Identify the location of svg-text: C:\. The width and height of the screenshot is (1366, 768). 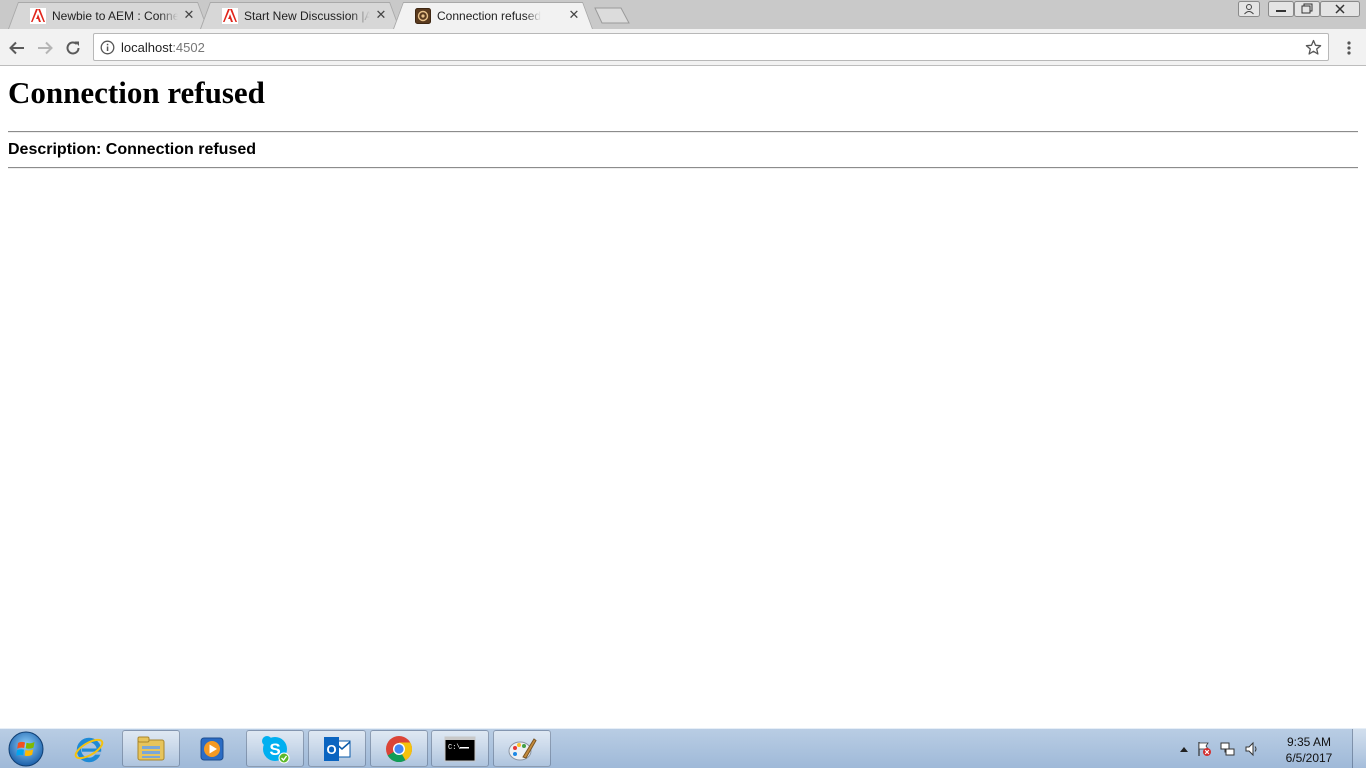
(454, 748).